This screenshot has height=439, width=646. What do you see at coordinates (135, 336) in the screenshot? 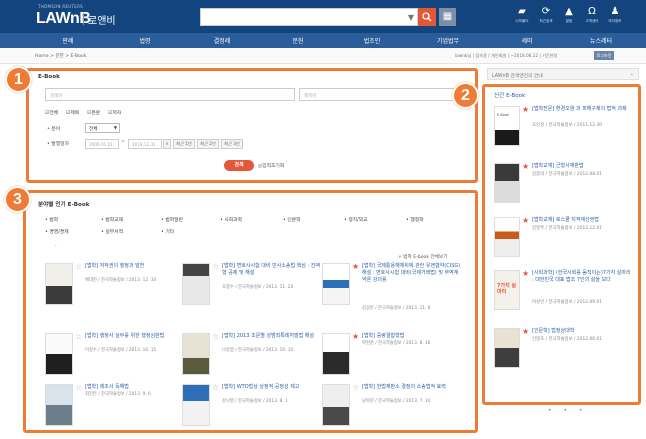
I see `book-title: [법학] 행정사 실무를 위한 행정심판법` at bounding box center [135, 336].